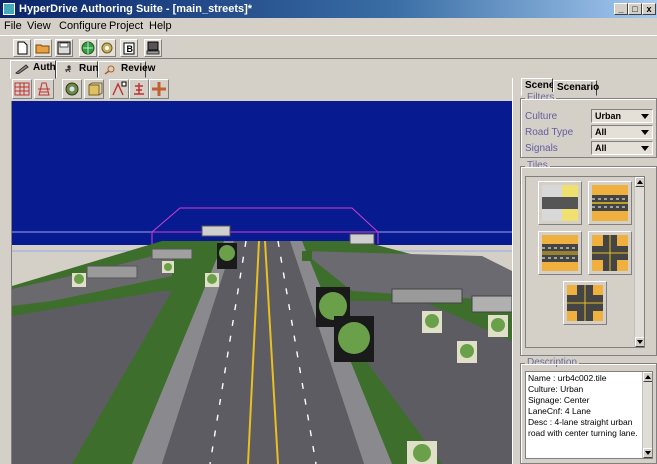  Describe the element at coordinates (159, 89) in the screenshot. I see `intersection-icon` at that location.